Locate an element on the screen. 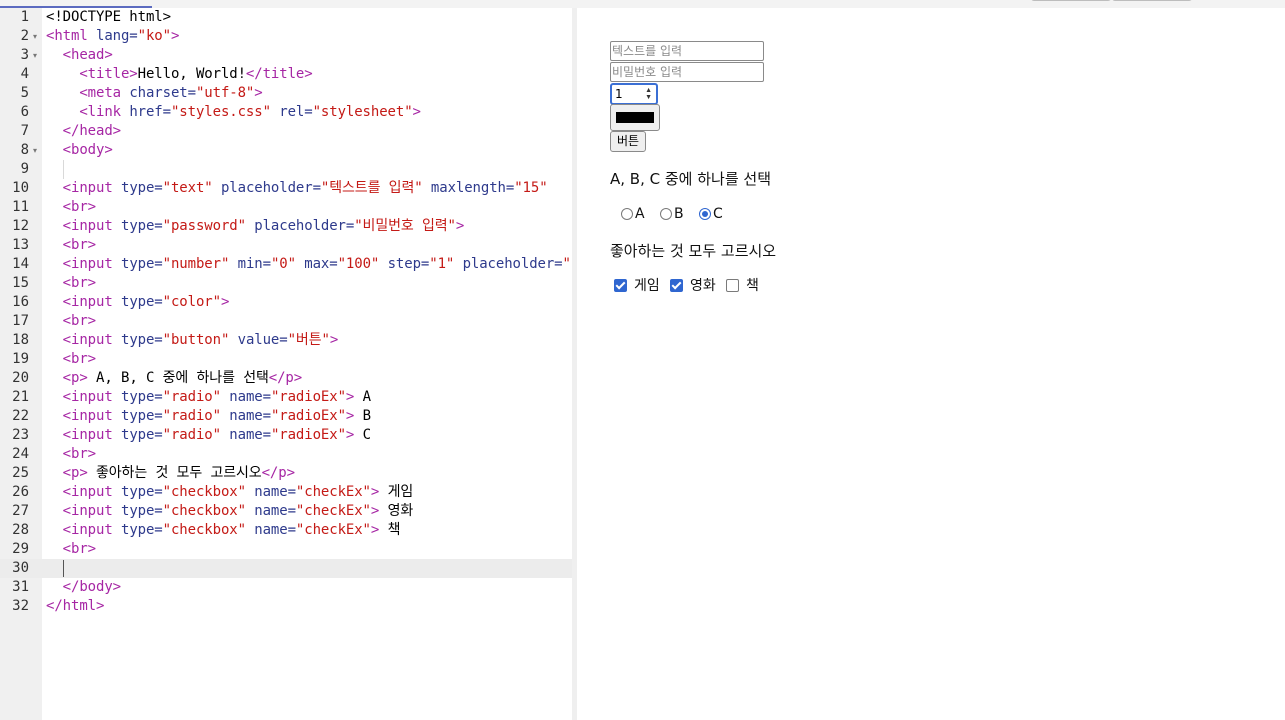 The height and width of the screenshot is (720, 1285). code-text: <p> A, B, C 중에 하나를 선택</p> is located at coordinates (174, 378).